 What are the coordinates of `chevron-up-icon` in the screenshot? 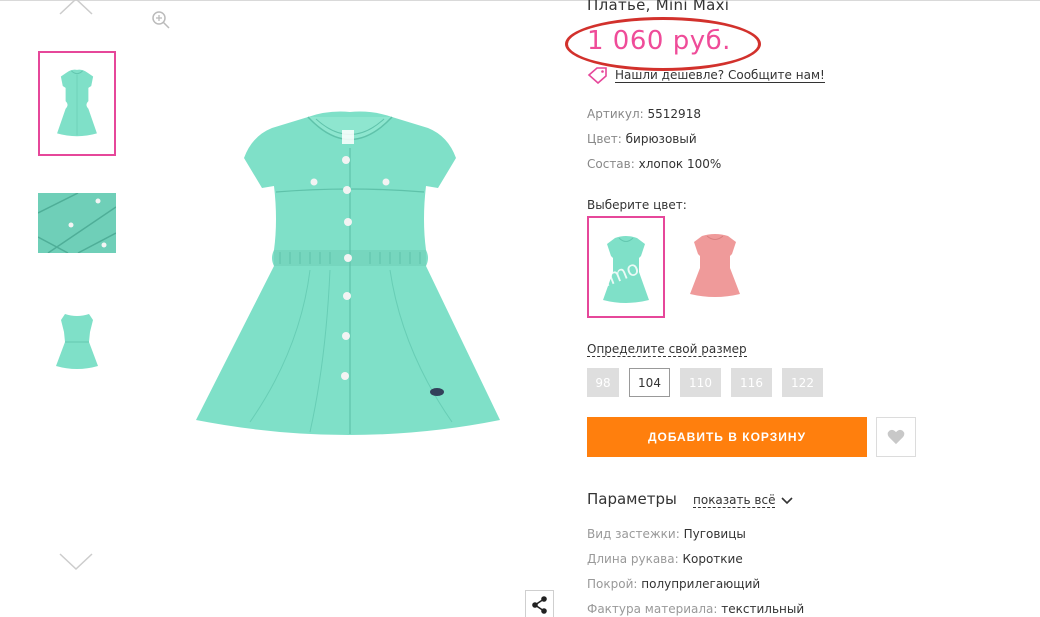 It's located at (76, 7).